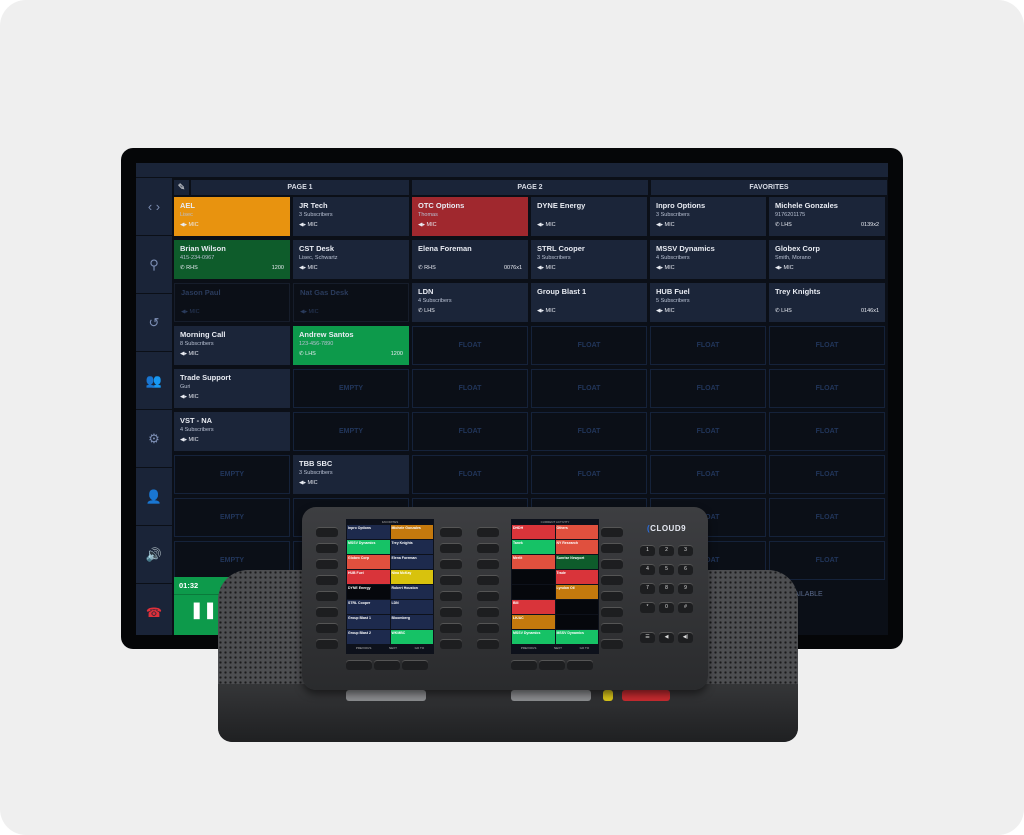 This screenshot has height=835, width=1024. What do you see at coordinates (576, 592) in the screenshot?
I see `lcd-cell: Lyndon Oil` at bounding box center [576, 592].